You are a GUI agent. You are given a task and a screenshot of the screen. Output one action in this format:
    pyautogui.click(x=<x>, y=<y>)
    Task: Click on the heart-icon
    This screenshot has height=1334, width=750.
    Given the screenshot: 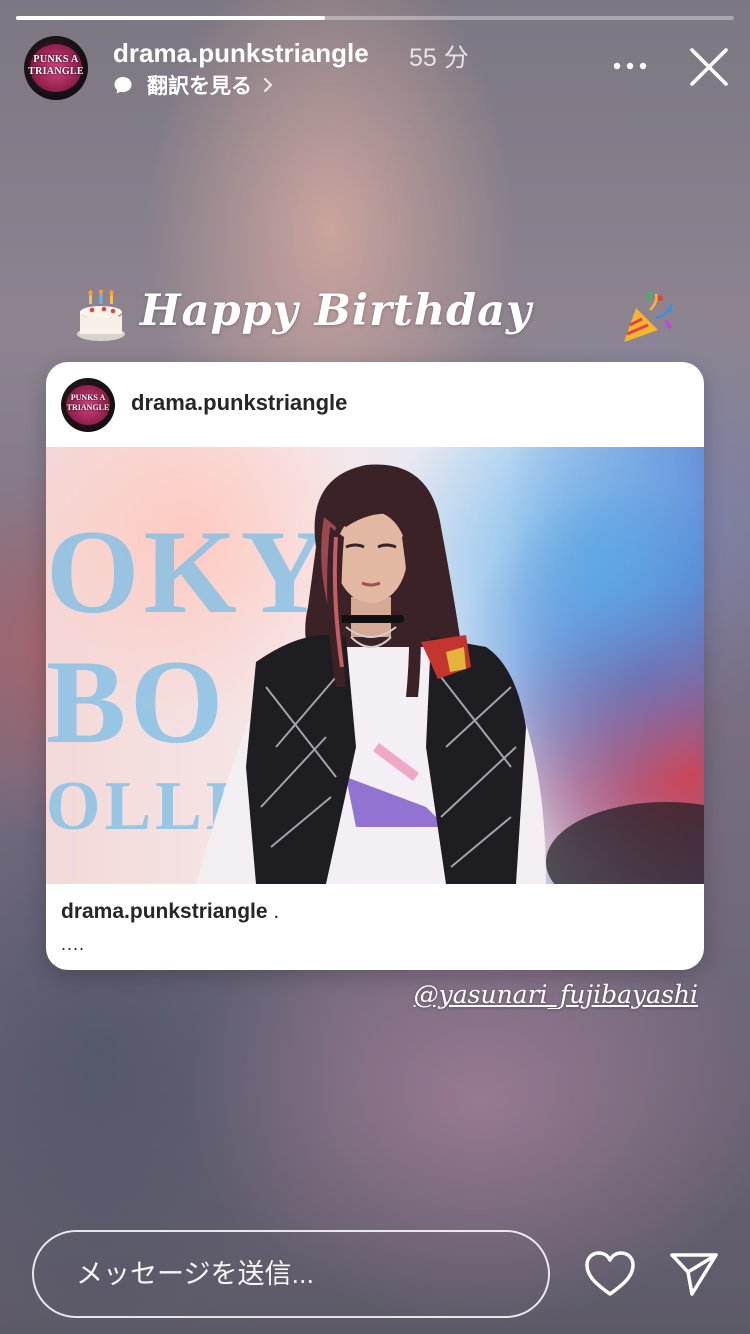 What is the action you would take?
    pyautogui.click(x=610, y=1273)
    